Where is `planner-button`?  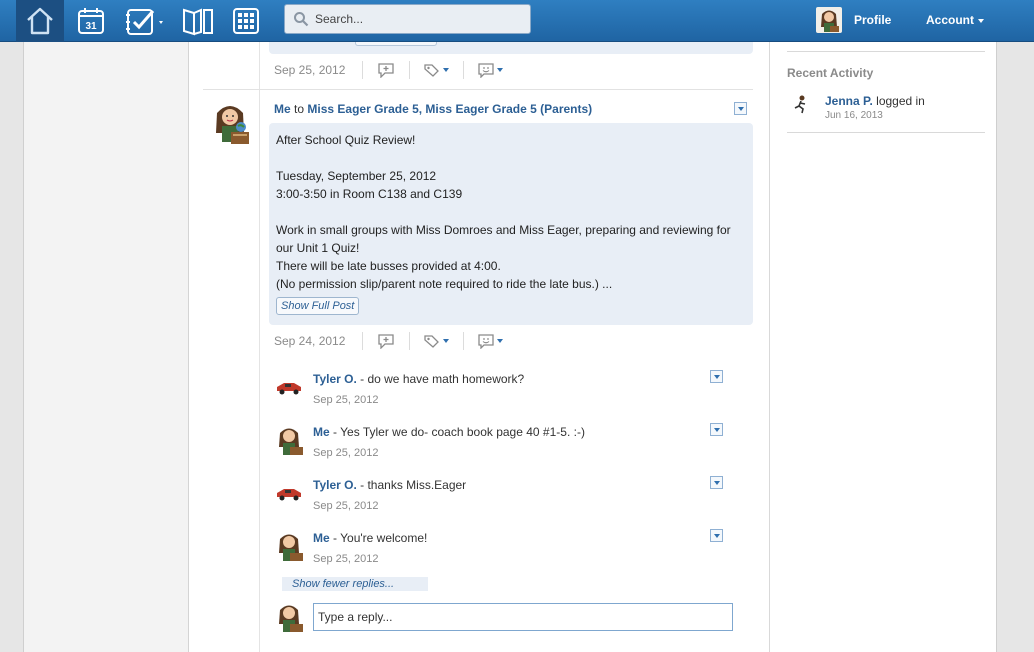
planner-button is located at coordinates (145, 21).